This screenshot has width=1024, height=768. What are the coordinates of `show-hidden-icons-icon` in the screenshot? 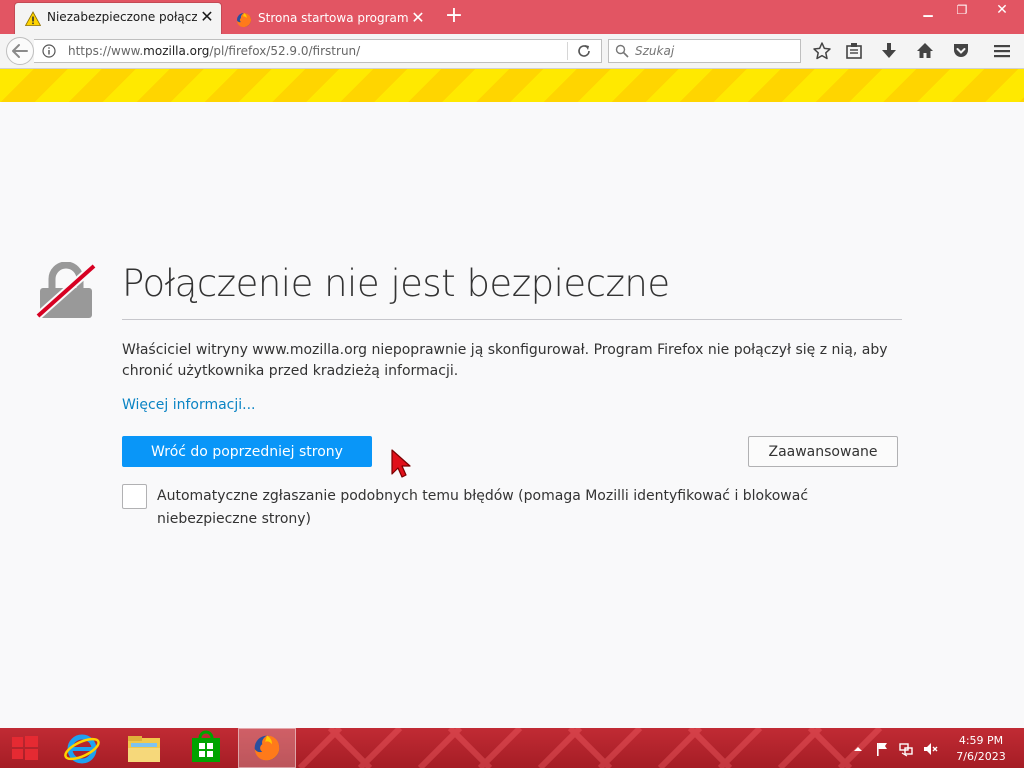 It's located at (858, 749).